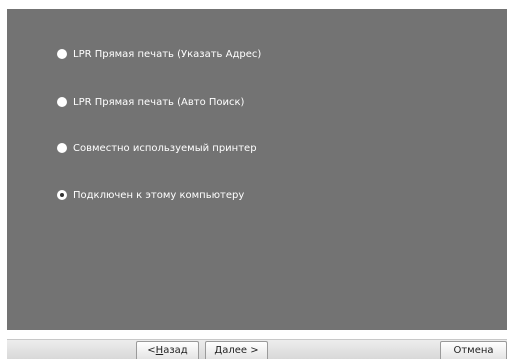 This screenshot has width=507, height=359. Describe the element at coordinates (218, 350) in the screenshot. I see `next-button-accelerator: Д` at that location.